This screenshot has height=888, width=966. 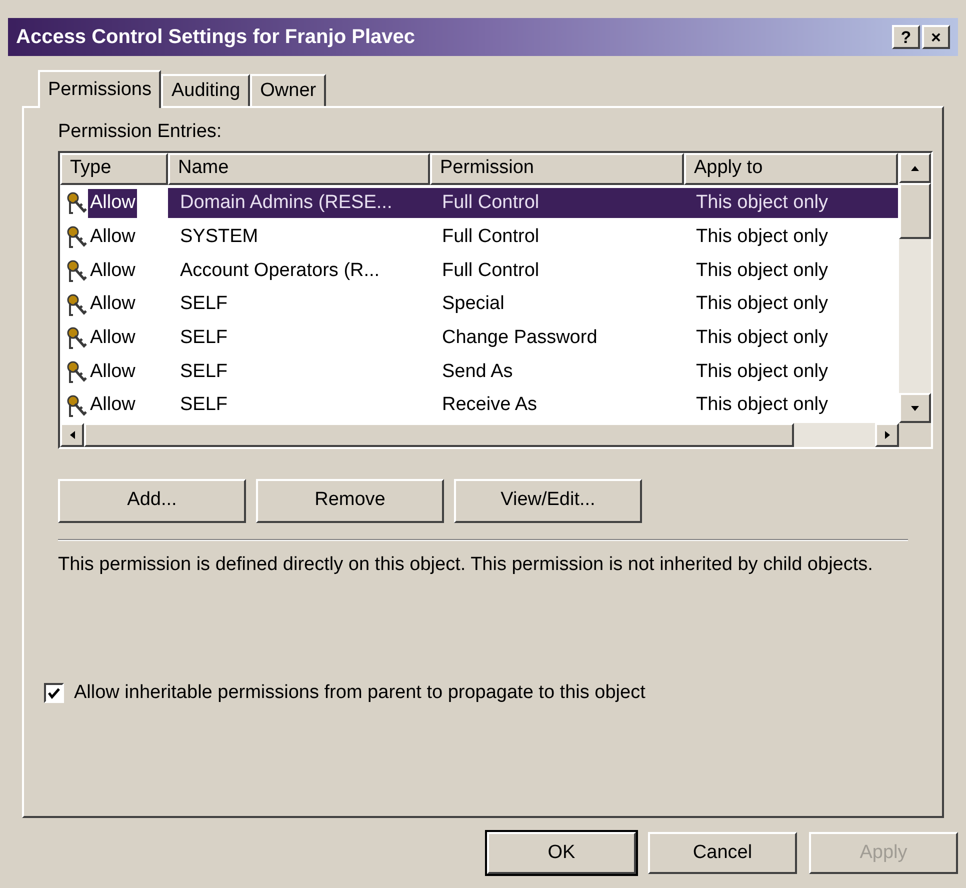 What do you see at coordinates (219, 236) in the screenshot?
I see `table-cell-text: SYSTEM` at bounding box center [219, 236].